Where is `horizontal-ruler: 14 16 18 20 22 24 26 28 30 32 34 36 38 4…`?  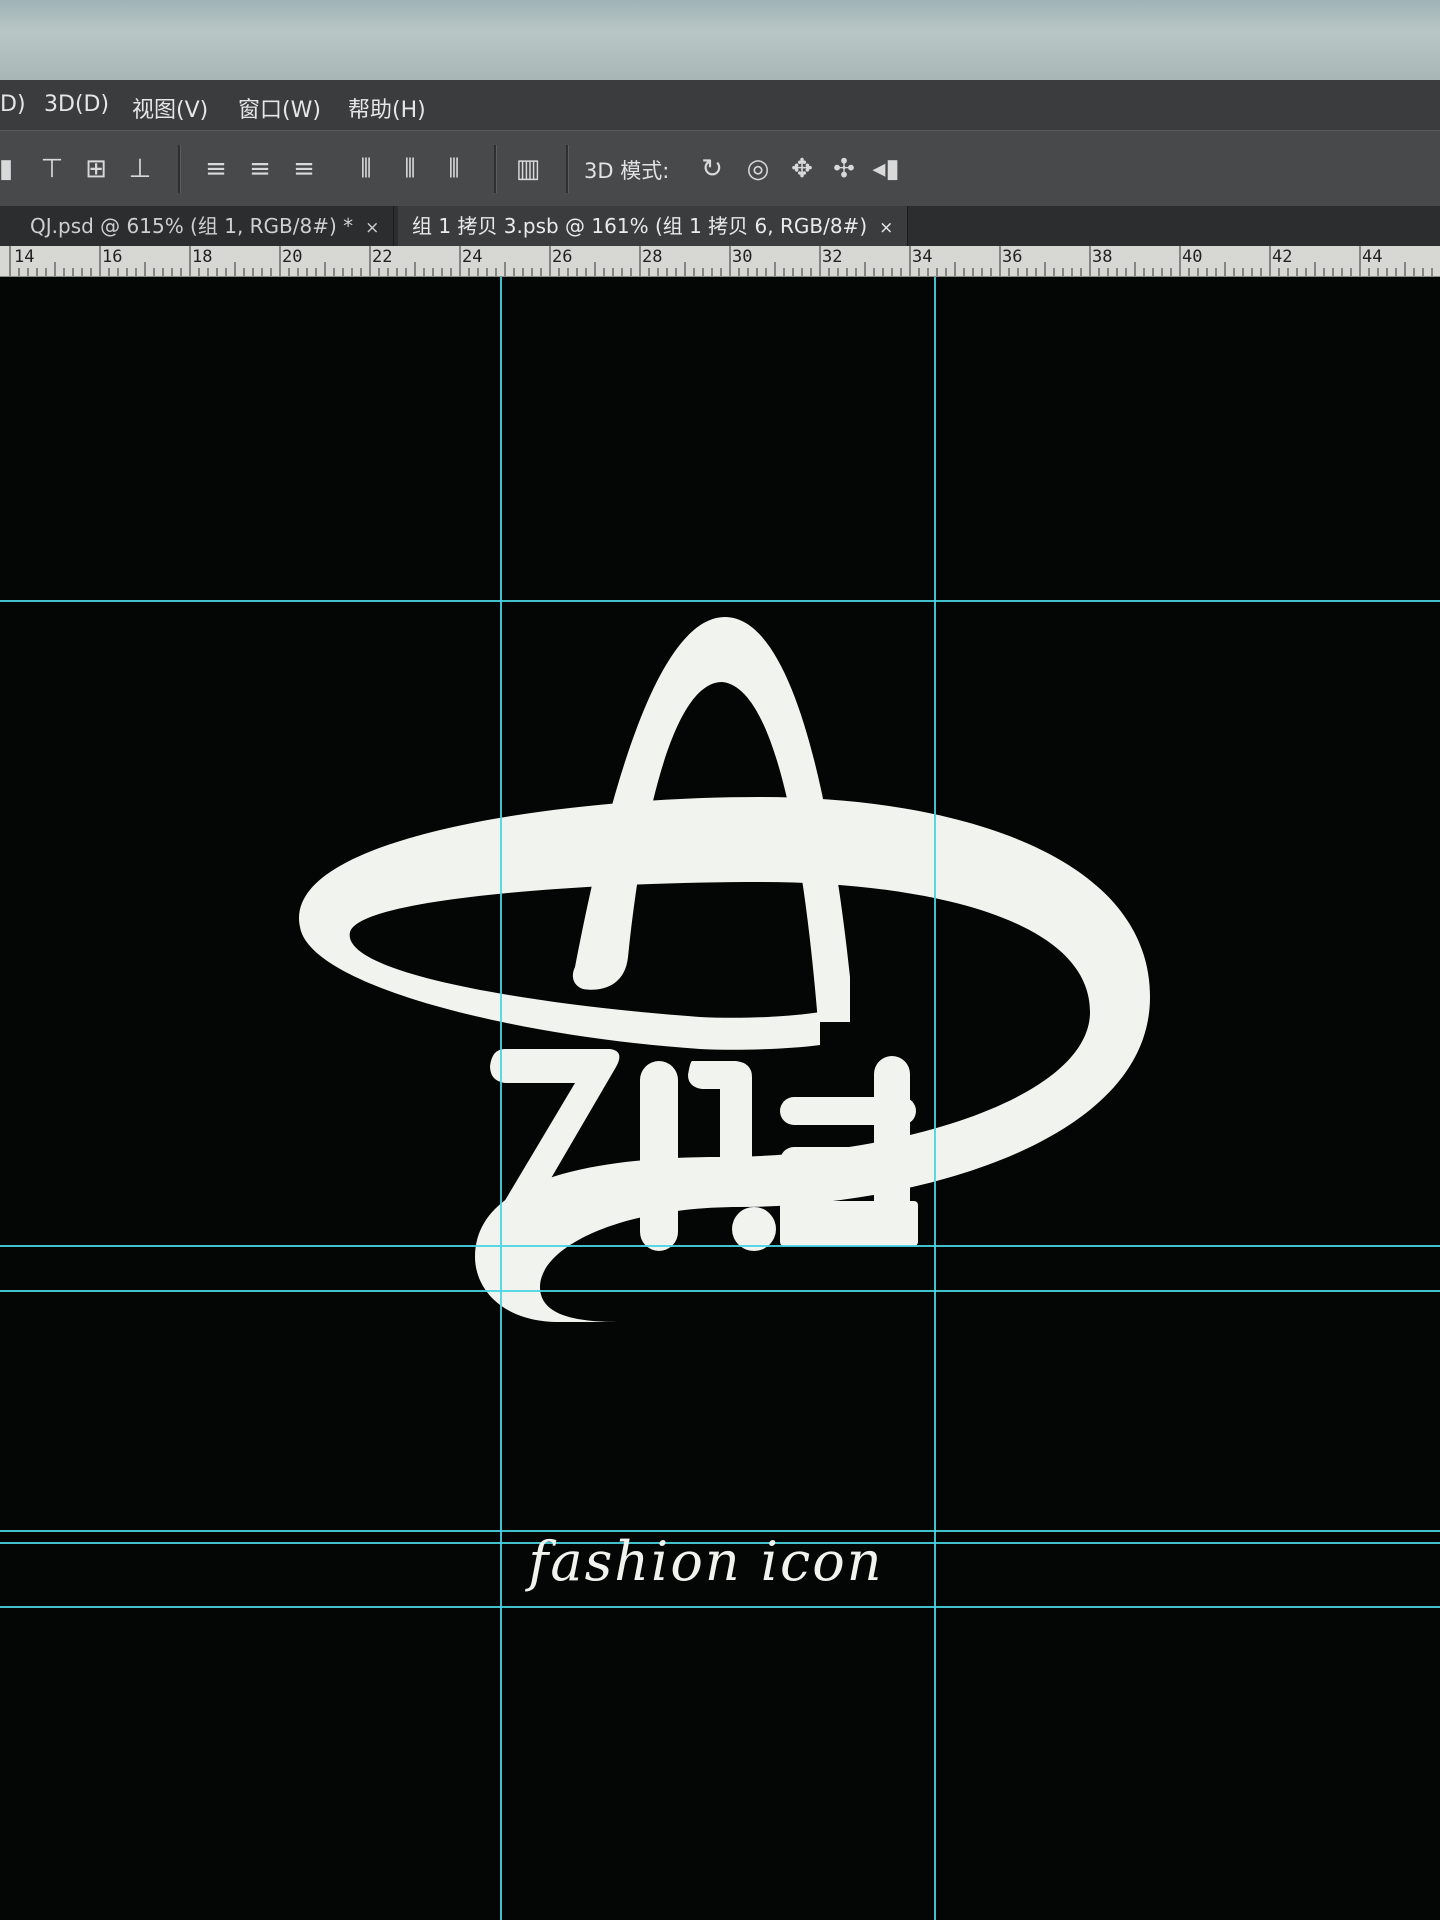 horizontal-ruler: 14 16 18 20 22 24 26 28 30 32 34 36 38 4… is located at coordinates (720, 261).